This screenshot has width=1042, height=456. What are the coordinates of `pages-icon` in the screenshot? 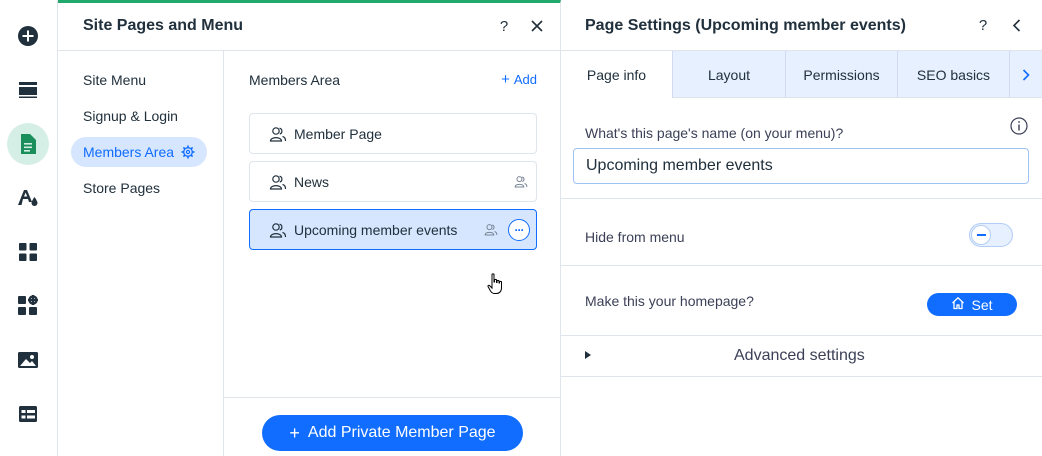 It's located at (28, 144).